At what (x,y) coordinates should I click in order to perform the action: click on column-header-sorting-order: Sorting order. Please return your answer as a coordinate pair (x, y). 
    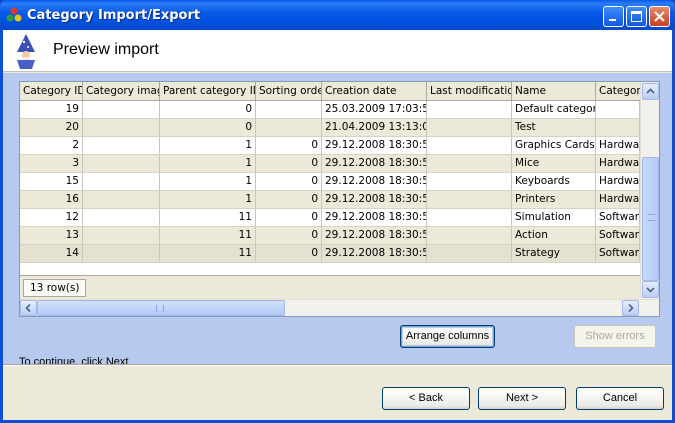
    Looking at the image, I should click on (289, 91).